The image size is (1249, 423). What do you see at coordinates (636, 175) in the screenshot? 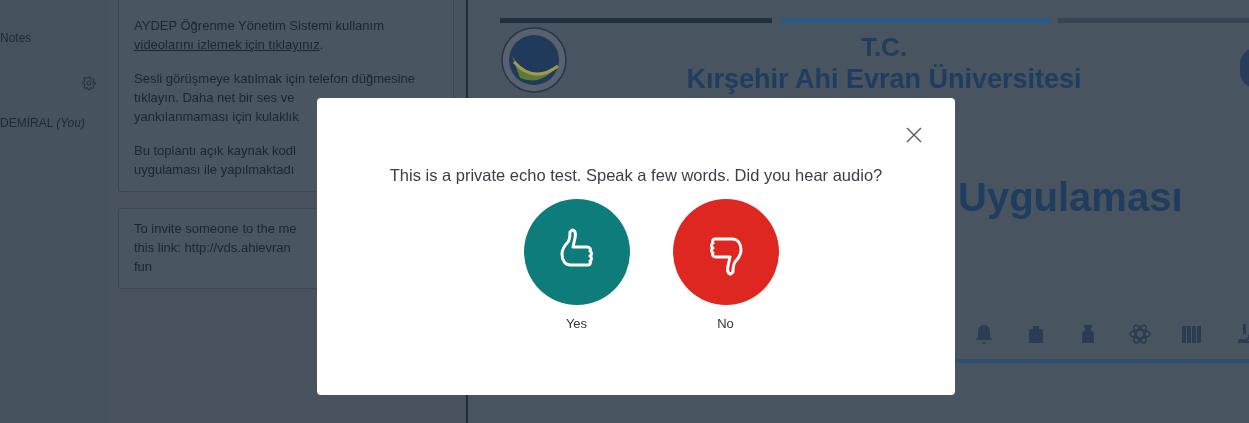
I see `dialog-message: This is a private echo test. Speak a few words. Did you hear audio?` at bounding box center [636, 175].